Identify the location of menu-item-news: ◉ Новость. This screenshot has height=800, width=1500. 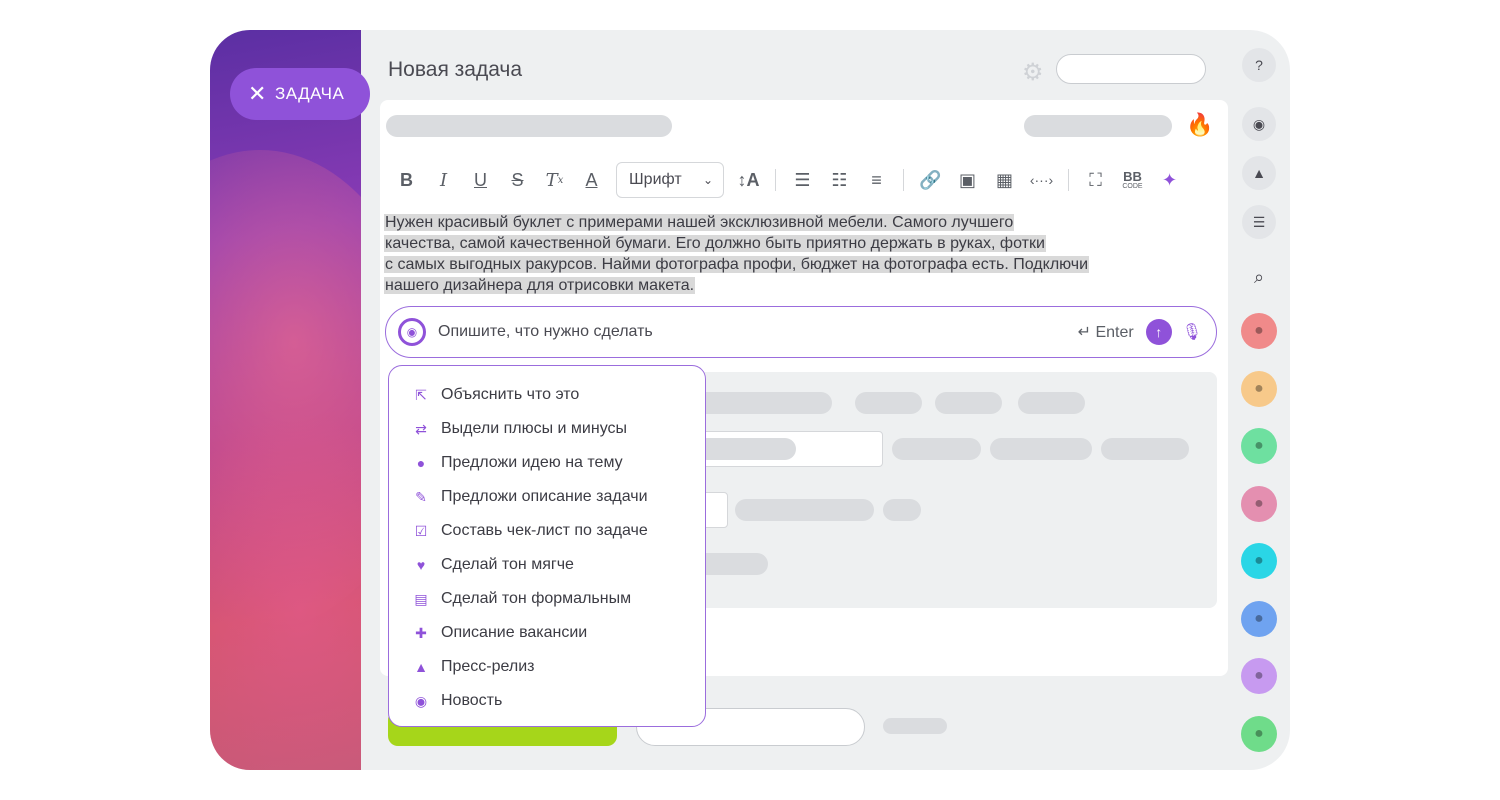
(547, 701).